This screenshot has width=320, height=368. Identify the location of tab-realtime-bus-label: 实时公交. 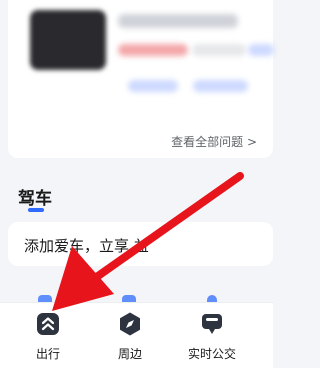
(211, 354).